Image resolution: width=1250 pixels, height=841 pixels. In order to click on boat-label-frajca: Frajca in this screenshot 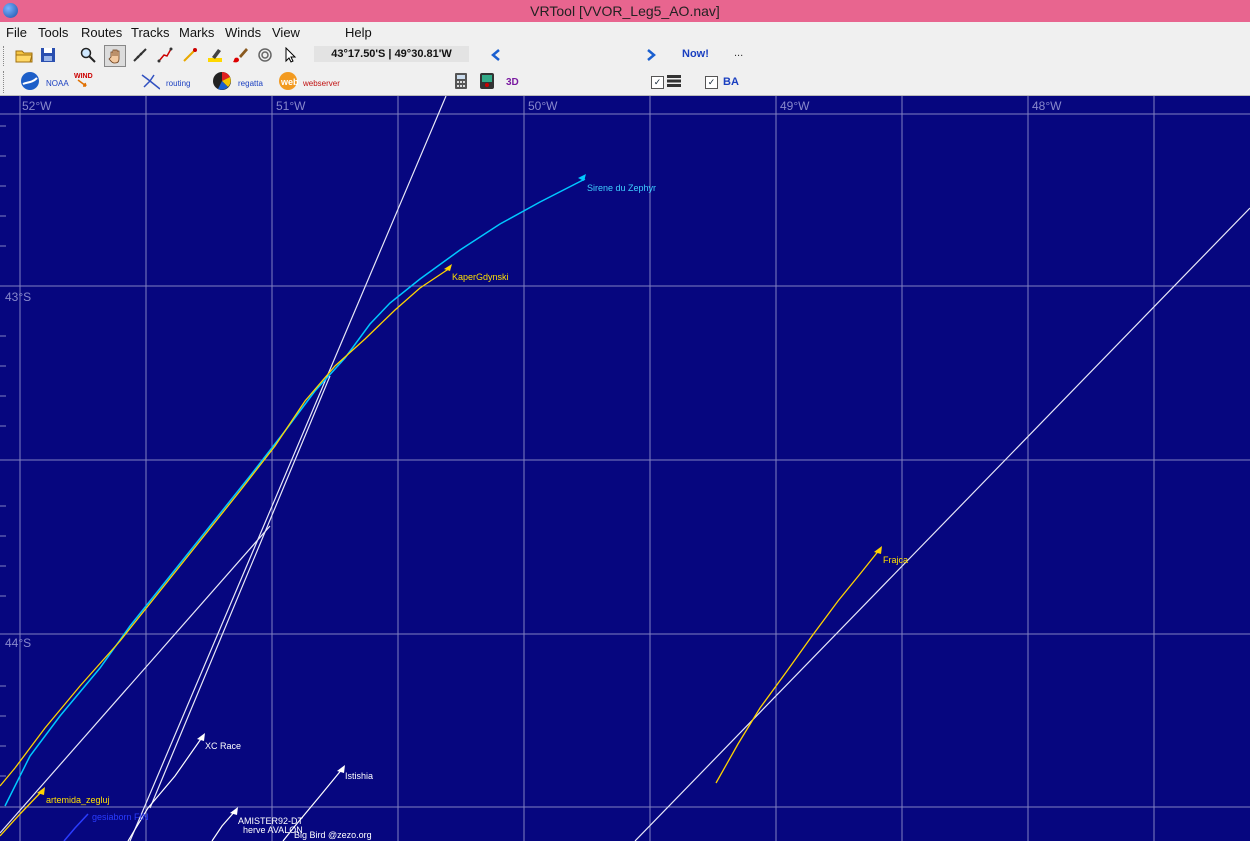, I will do `click(895, 560)`.